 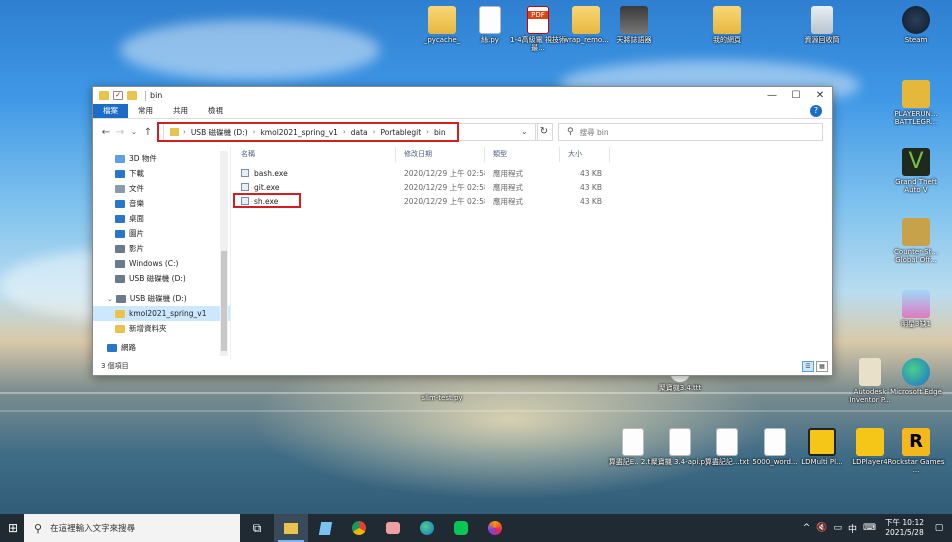 What do you see at coordinates (393, 528) in the screenshot?
I see `app-taskbar-icon` at bounding box center [393, 528].